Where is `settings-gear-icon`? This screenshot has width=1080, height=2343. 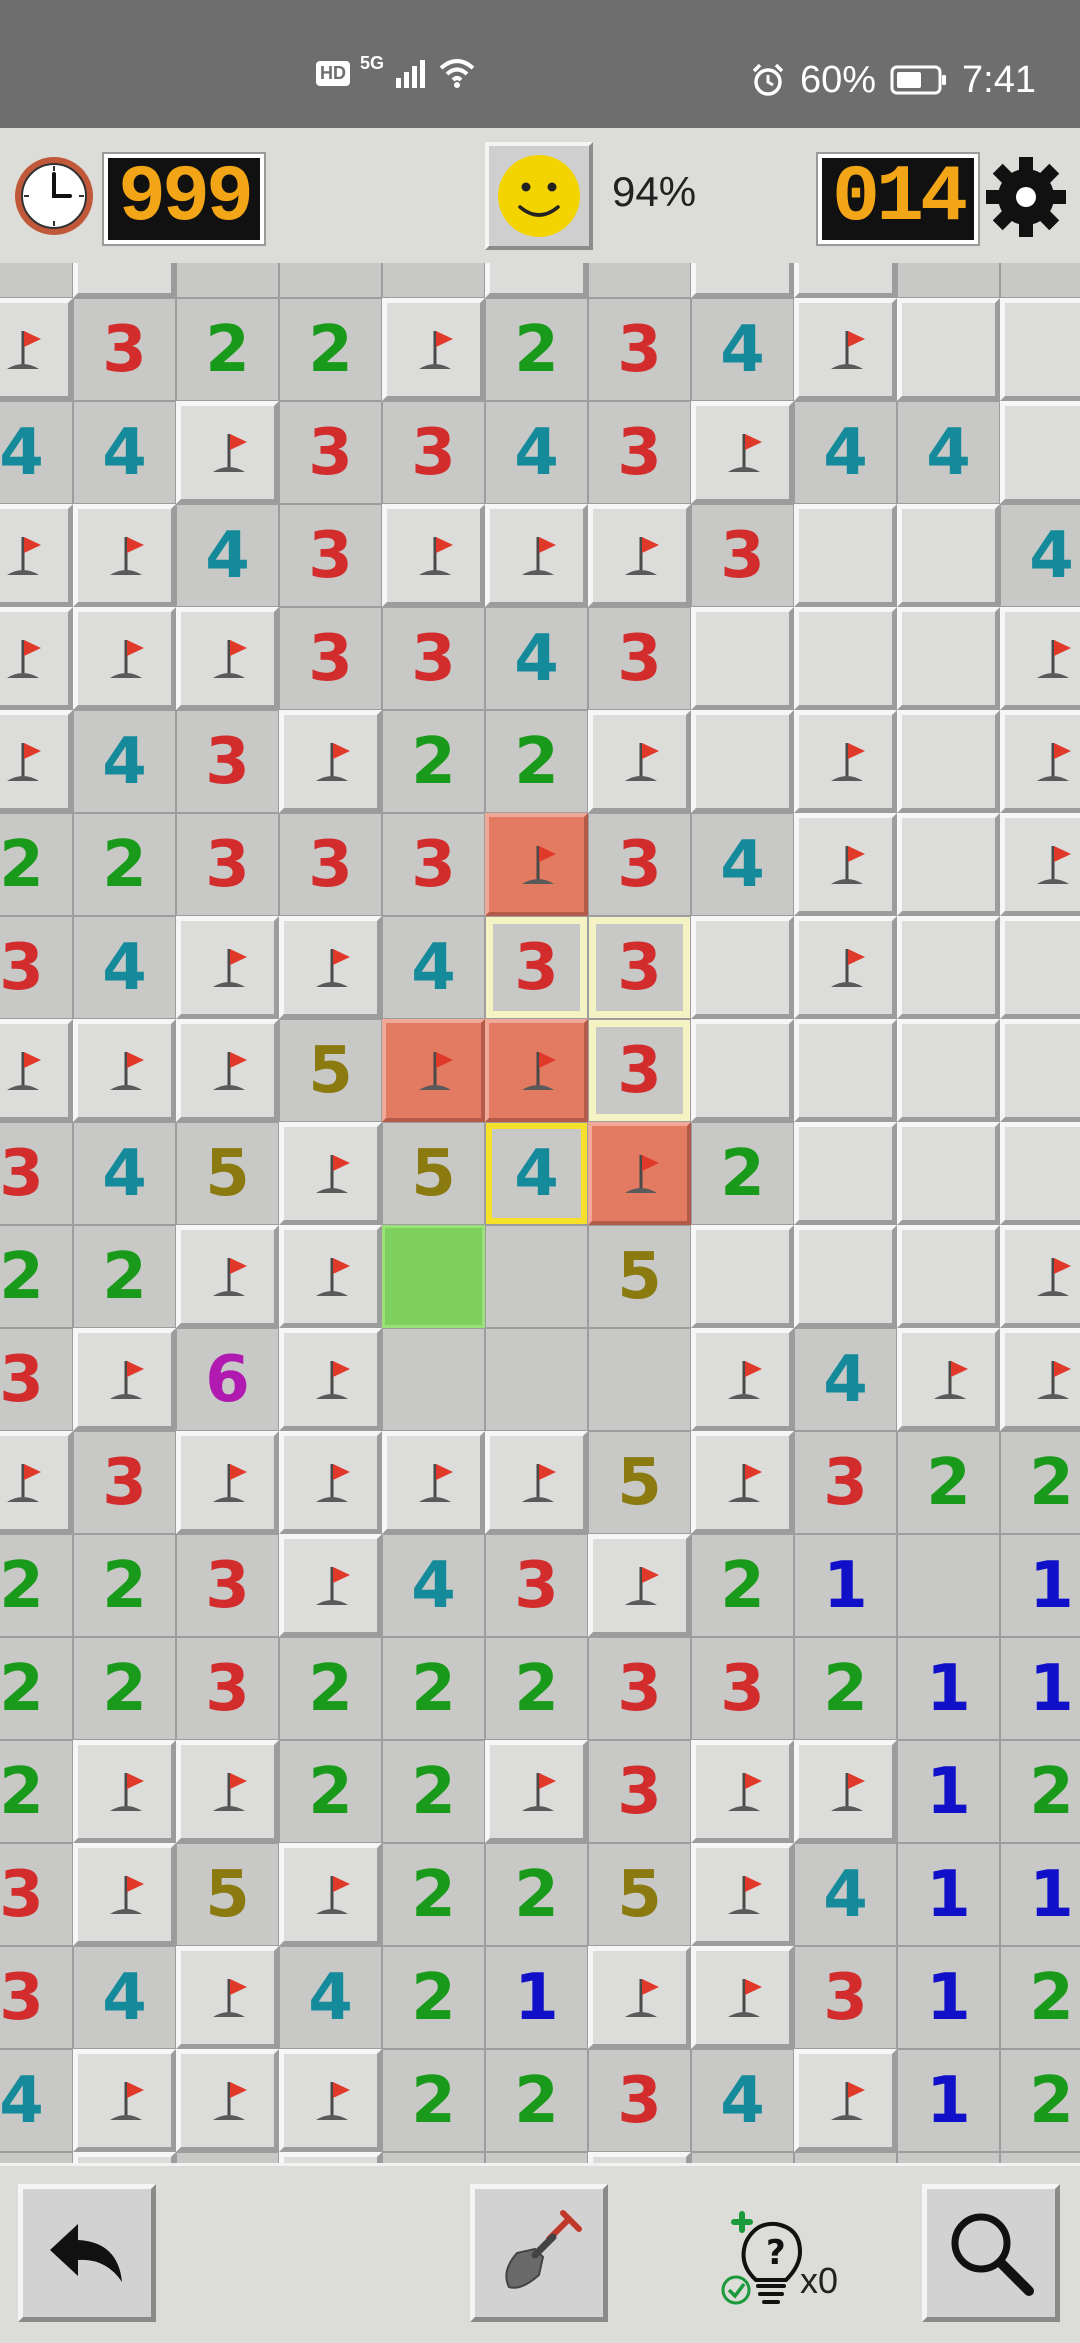 settings-gear-icon is located at coordinates (1026, 197).